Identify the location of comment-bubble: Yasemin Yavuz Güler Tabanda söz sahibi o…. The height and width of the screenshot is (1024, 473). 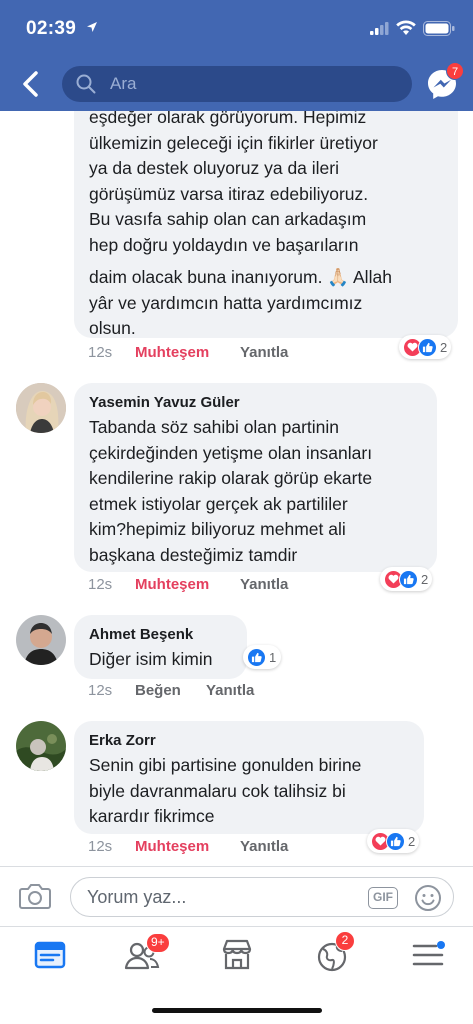
(255, 477).